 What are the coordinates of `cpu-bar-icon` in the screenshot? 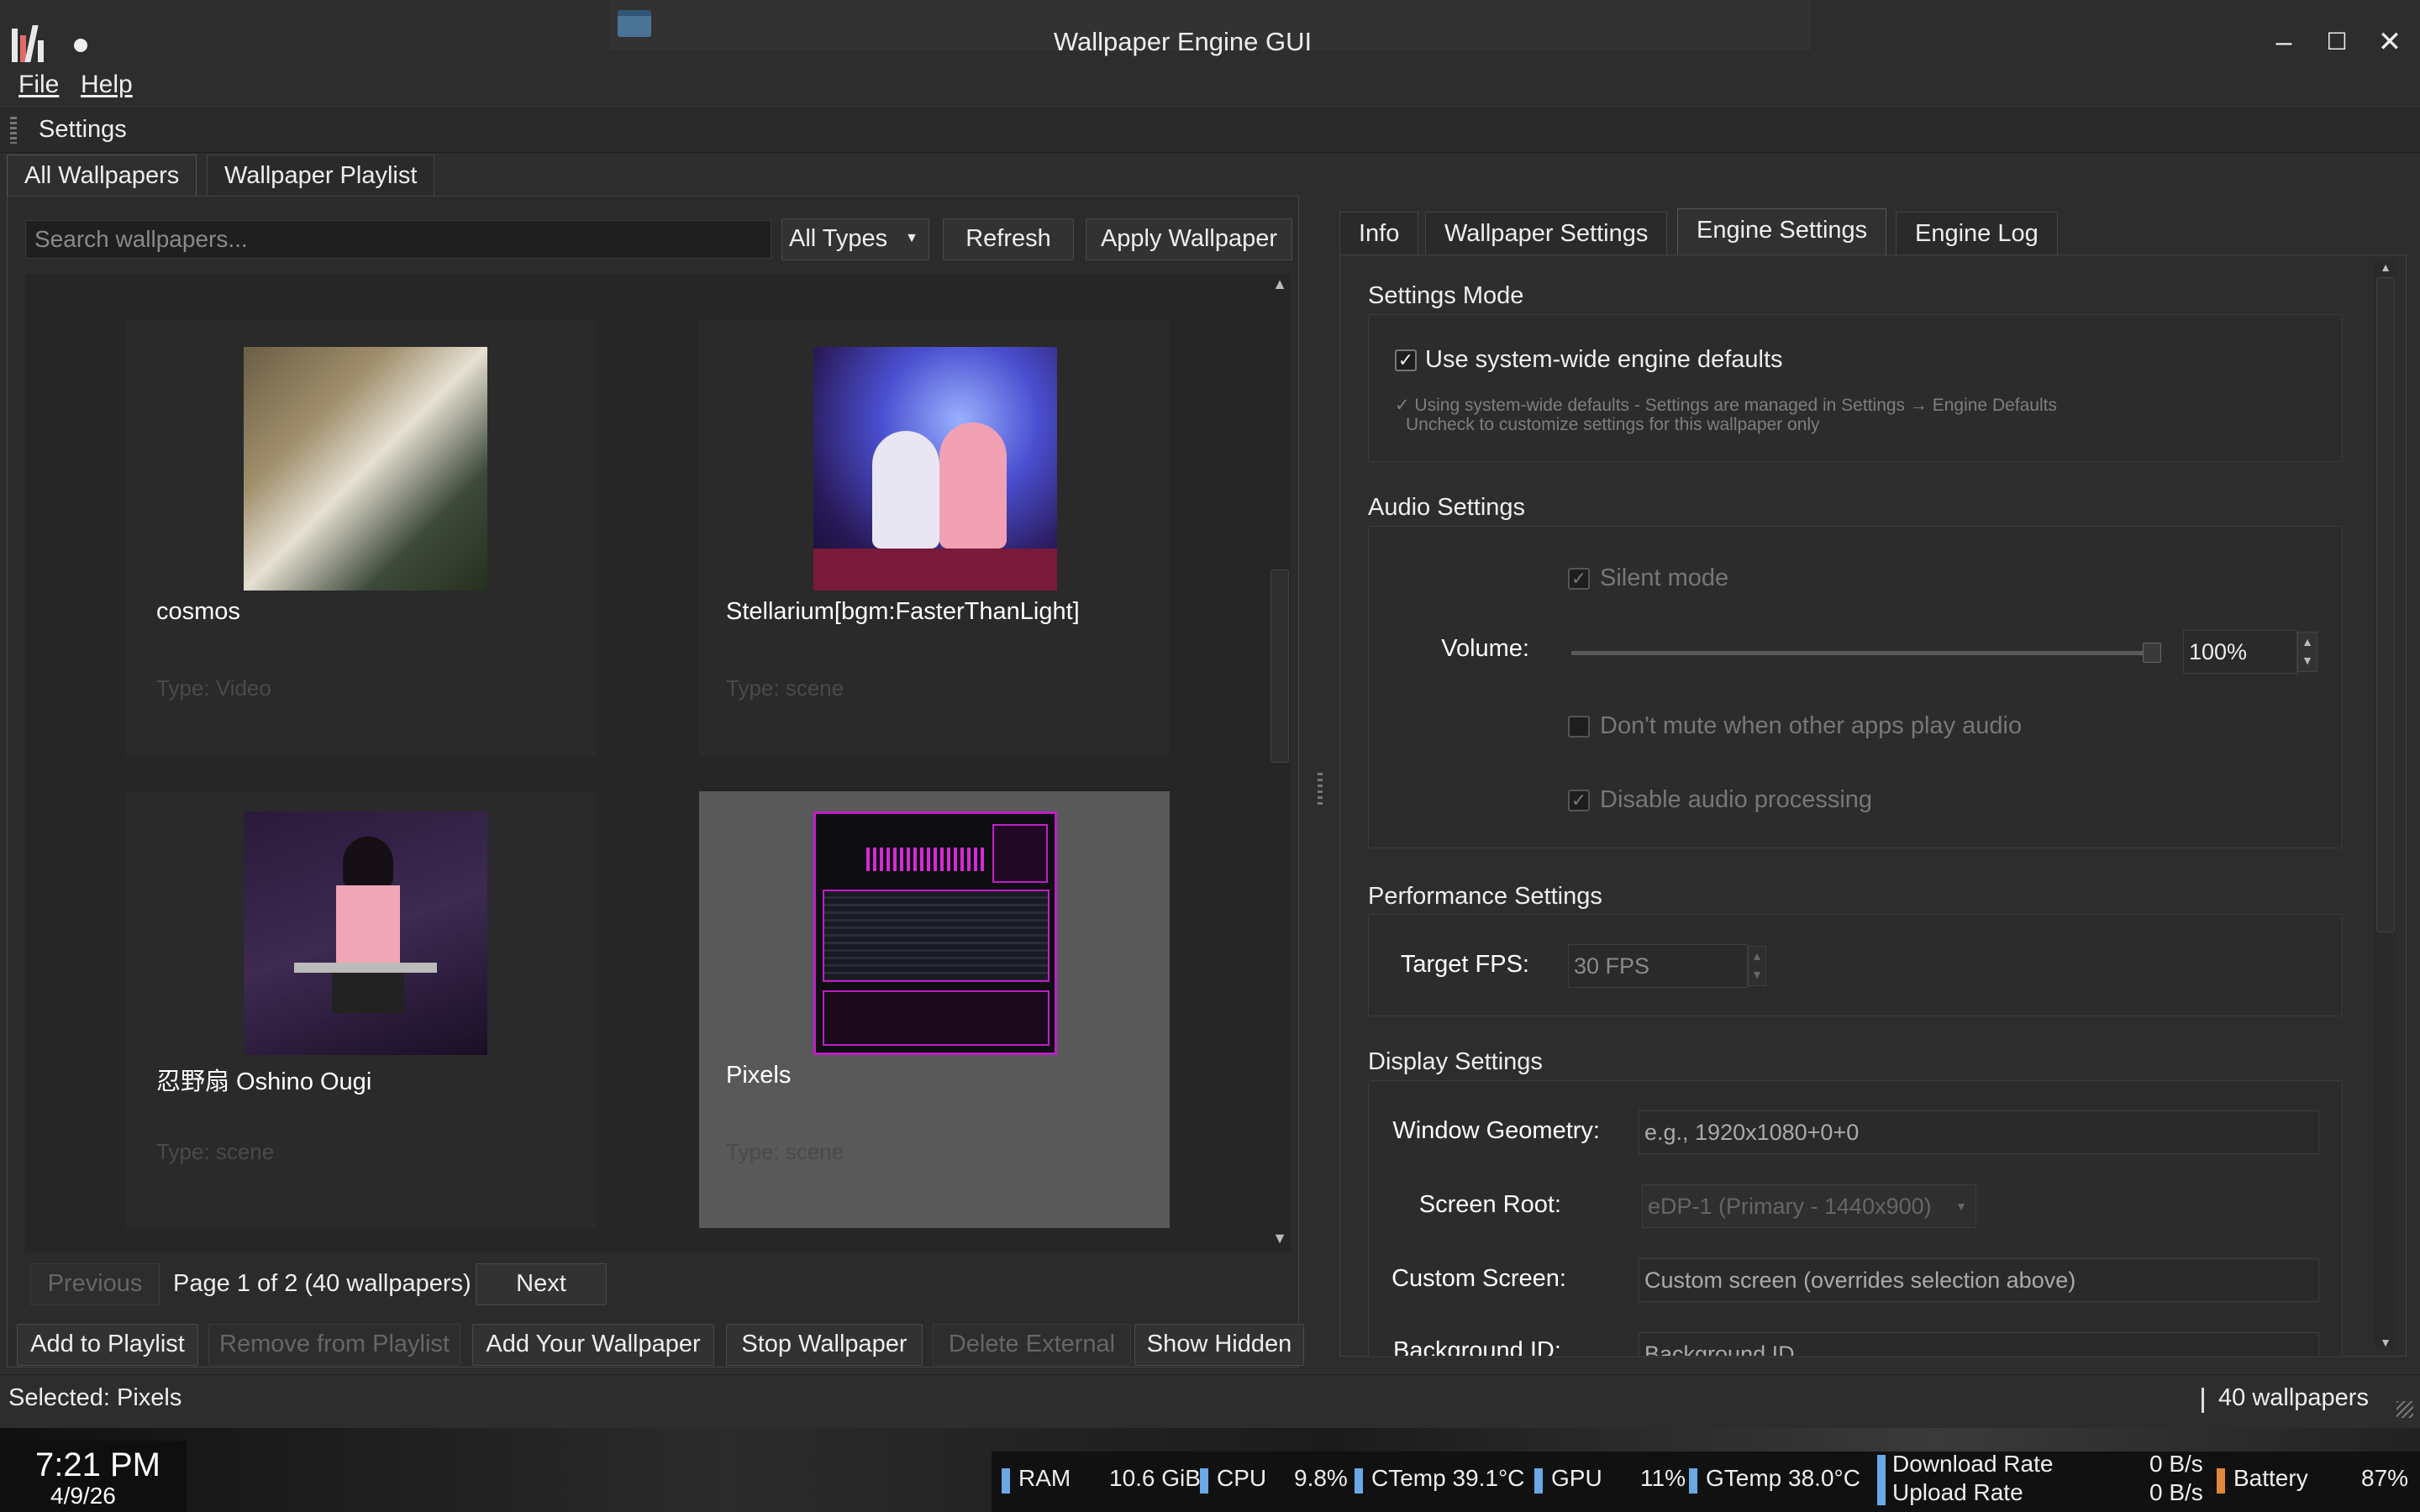 It's located at (1204, 1481).